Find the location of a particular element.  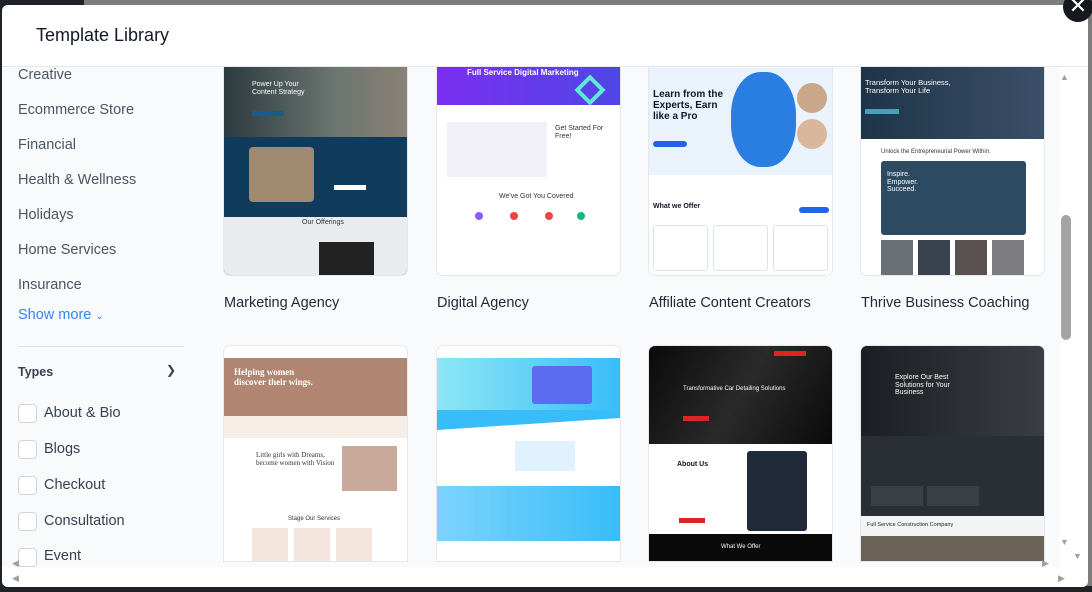

checkbox-consultation is located at coordinates (27, 521).